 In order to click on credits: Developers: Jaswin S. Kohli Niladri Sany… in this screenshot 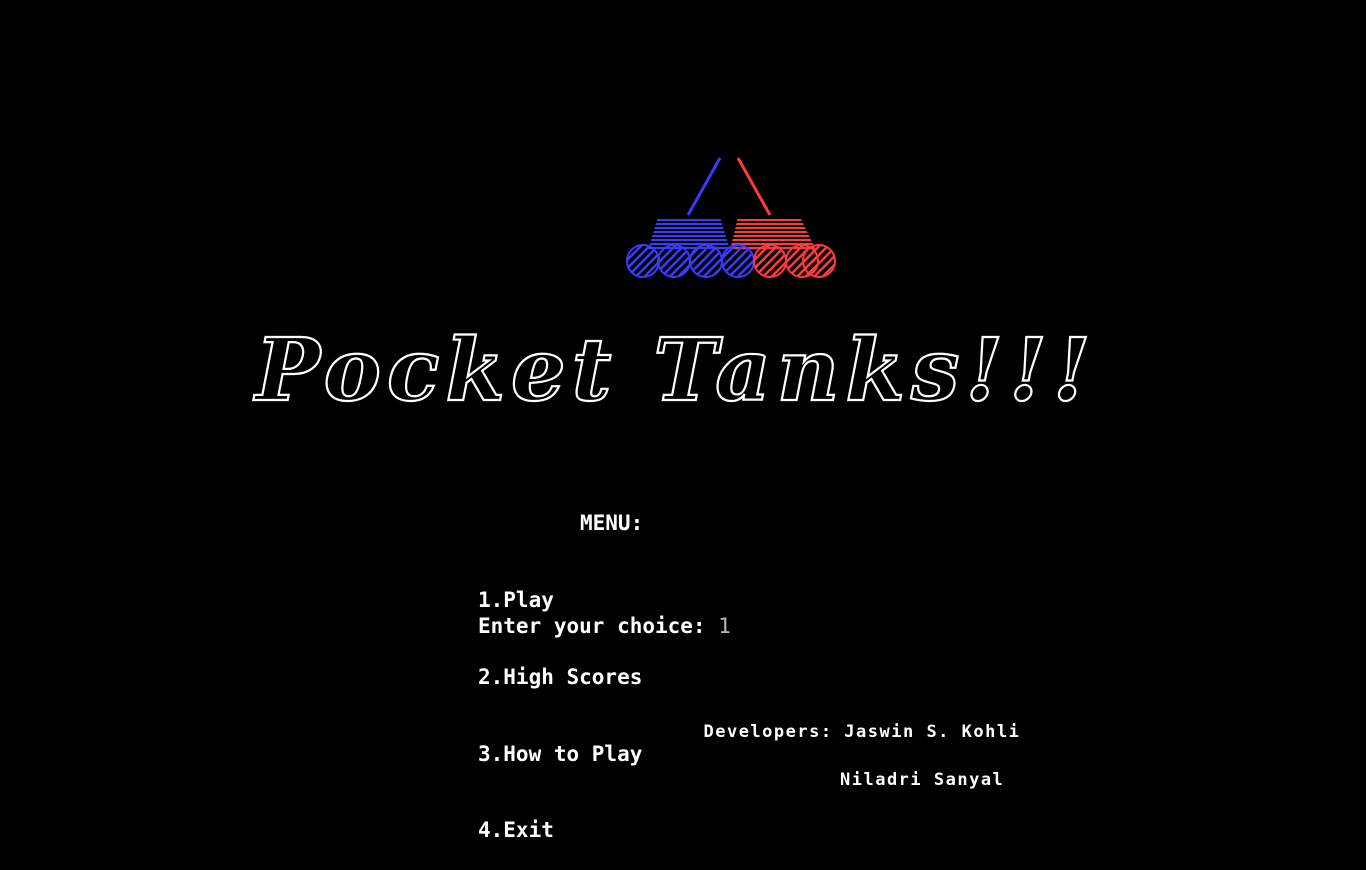, I will do `click(850, 756)`.